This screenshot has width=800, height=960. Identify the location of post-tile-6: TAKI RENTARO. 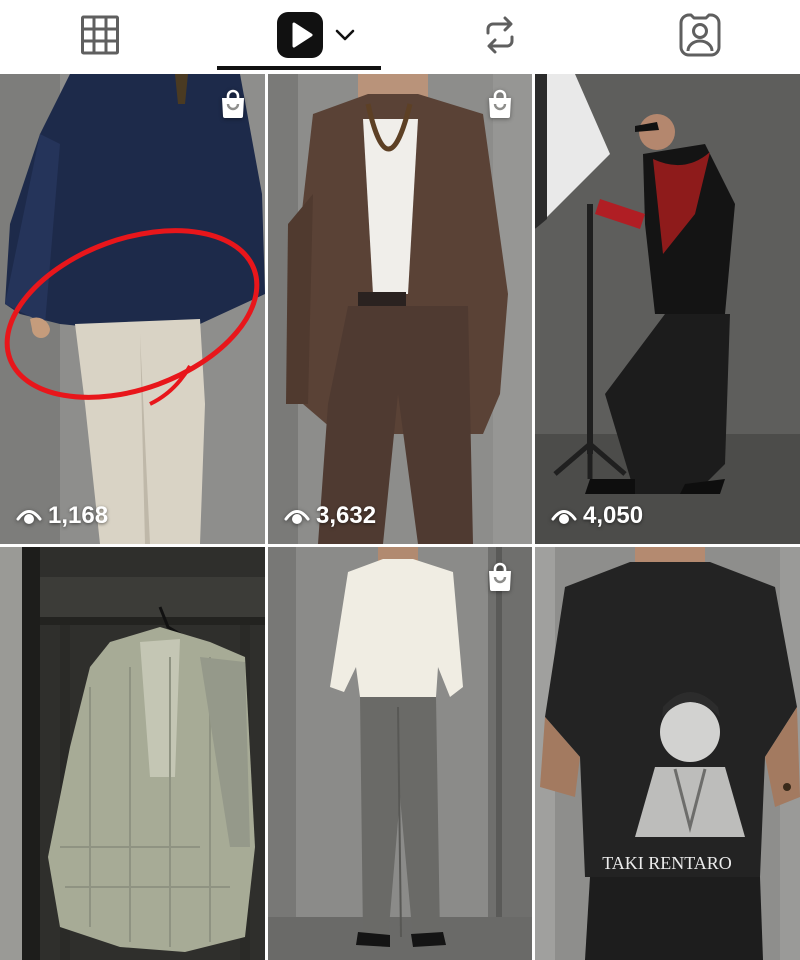
(667, 753).